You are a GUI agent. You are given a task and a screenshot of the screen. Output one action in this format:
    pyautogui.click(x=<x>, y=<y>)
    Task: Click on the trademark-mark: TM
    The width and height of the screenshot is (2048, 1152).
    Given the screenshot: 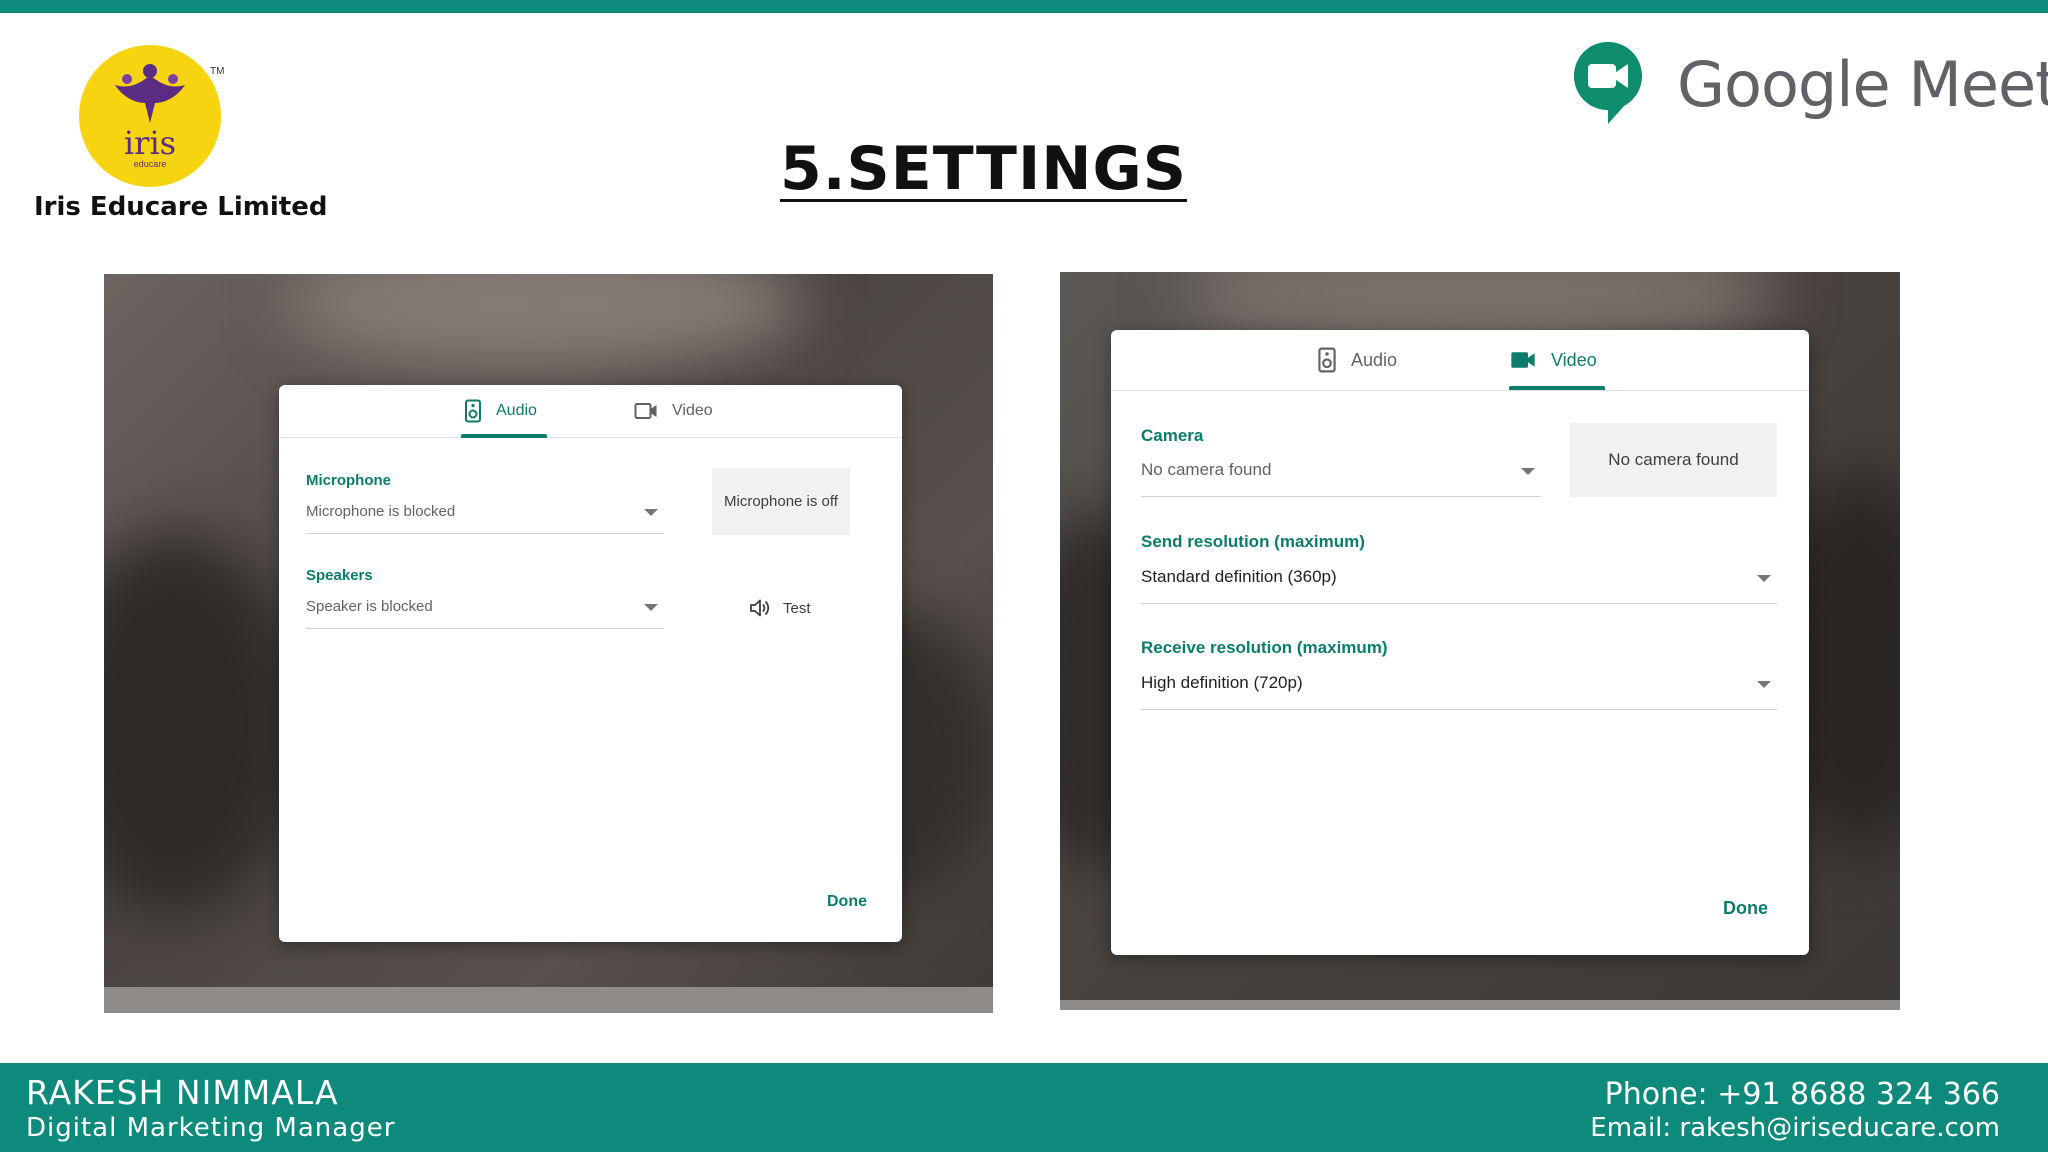 What is the action you would take?
    pyautogui.click(x=217, y=71)
    